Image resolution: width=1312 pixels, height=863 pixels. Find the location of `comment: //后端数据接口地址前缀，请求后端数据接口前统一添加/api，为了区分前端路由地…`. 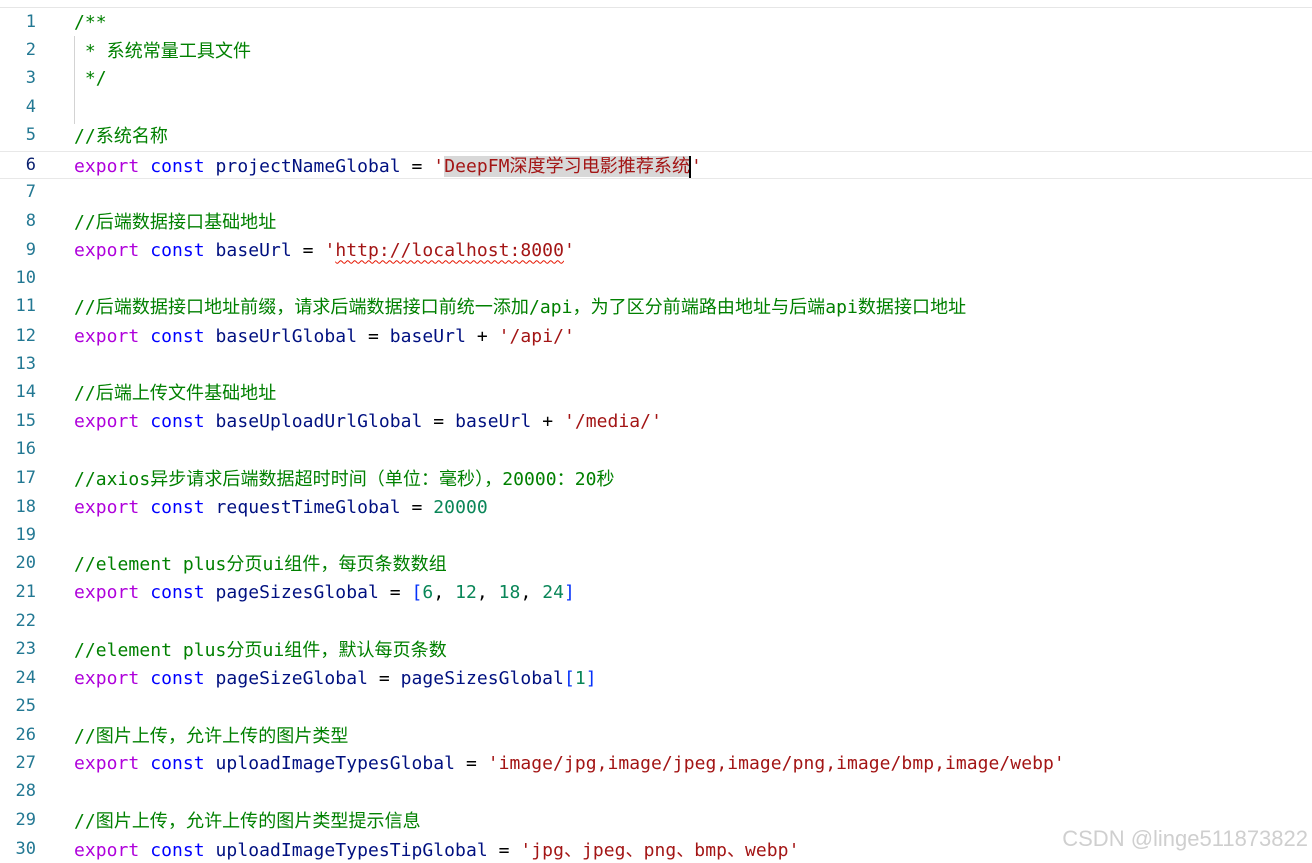

comment: //后端数据接口地址前缀，请求后端数据接口前统一添加/api，为了区分前端路由地… is located at coordinates (520, 307).